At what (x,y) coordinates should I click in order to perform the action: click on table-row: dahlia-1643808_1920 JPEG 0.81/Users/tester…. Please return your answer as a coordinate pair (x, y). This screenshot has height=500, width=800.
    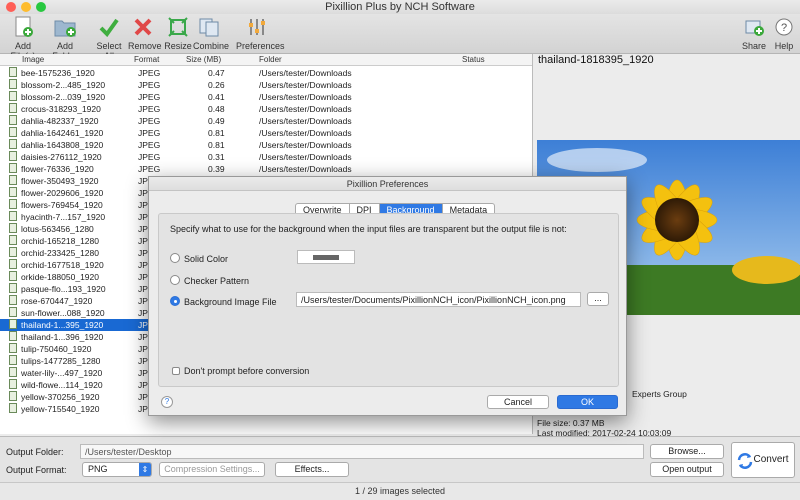
    Looking at the image, I should click on (266, 145).